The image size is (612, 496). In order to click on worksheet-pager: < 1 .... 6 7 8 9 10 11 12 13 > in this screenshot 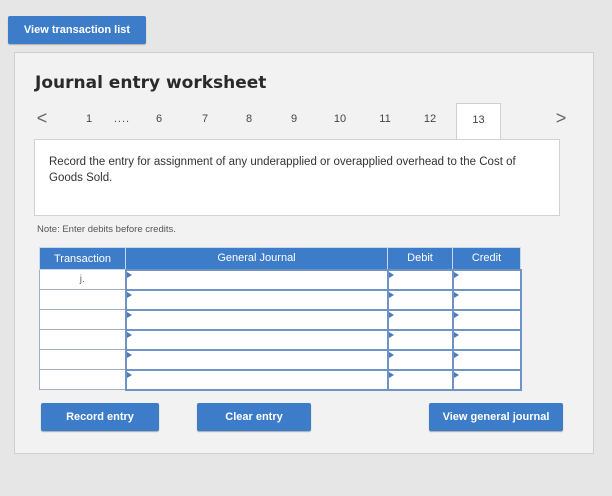, I will do `click(304, 121)`.